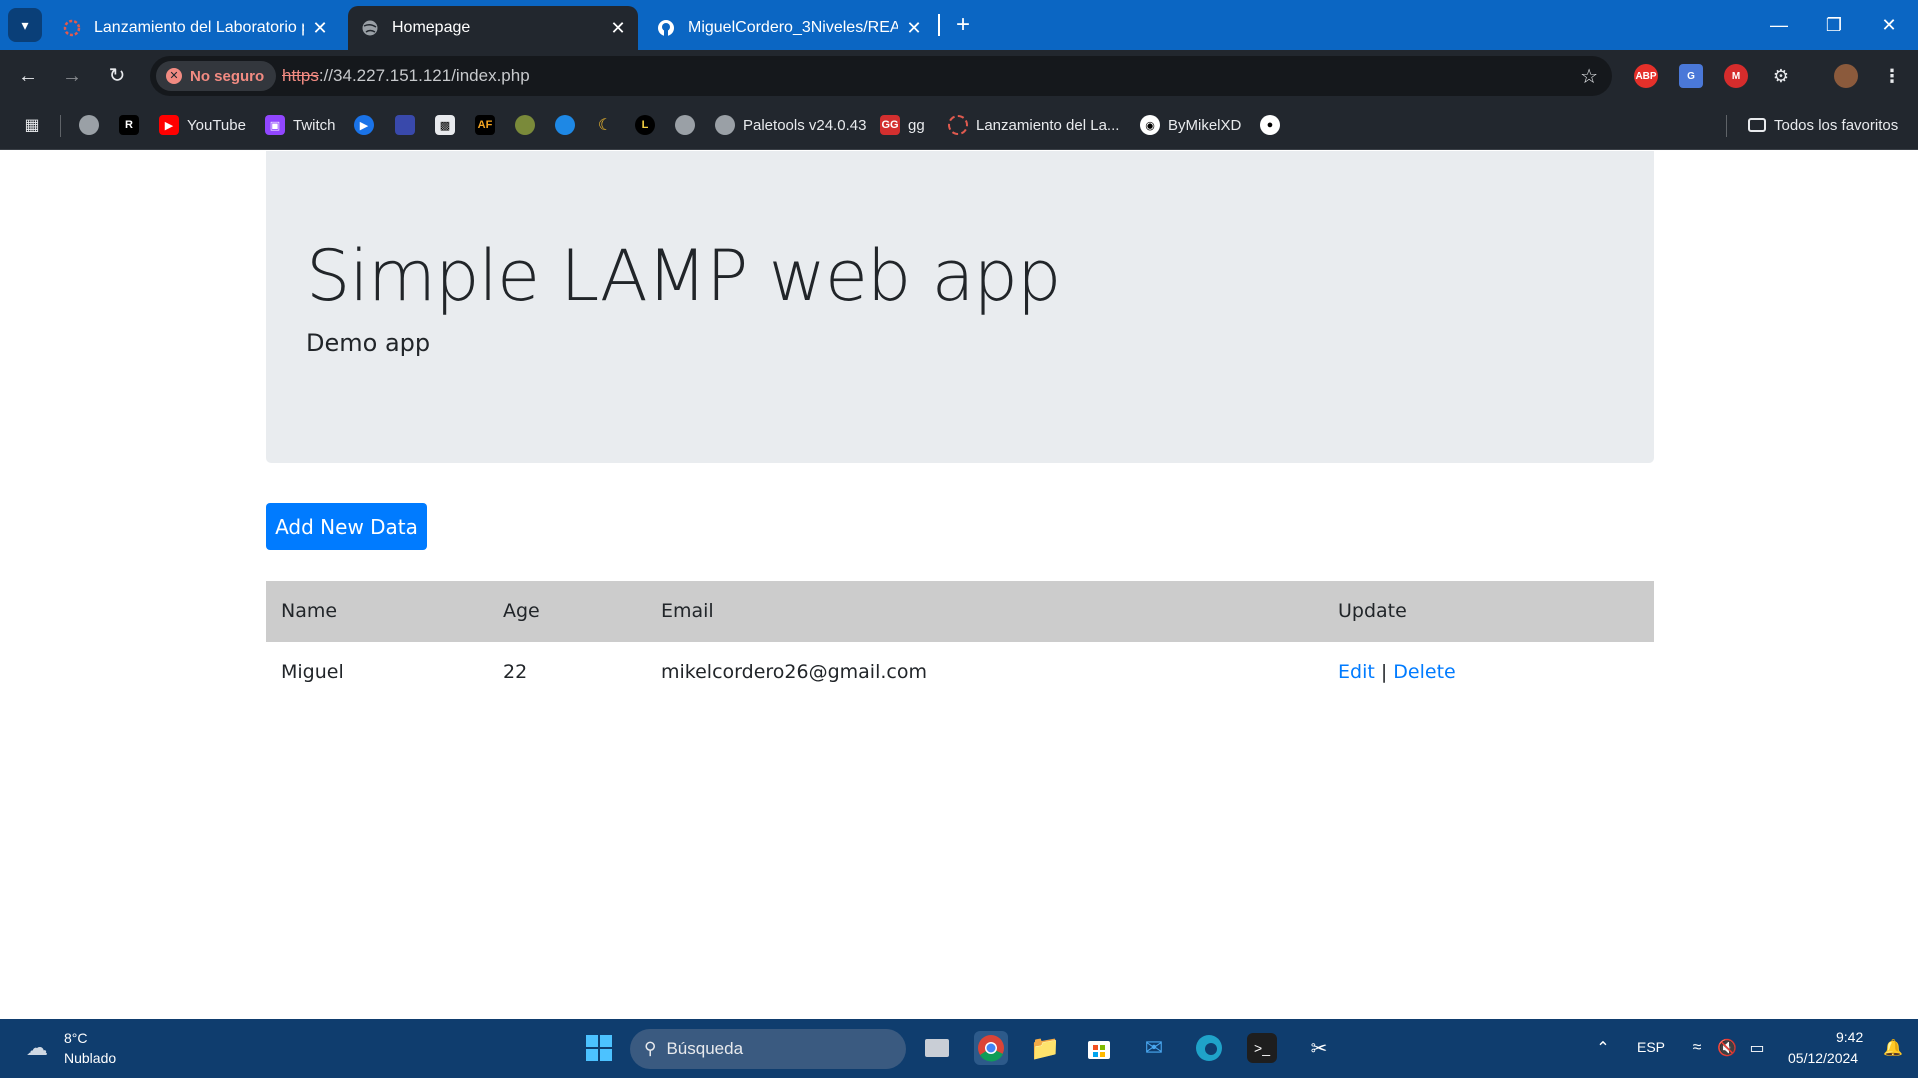 The width and height of the screenshot is (1918, 1078). I want to click on google-translate-icon: G, so click(1691, 76).